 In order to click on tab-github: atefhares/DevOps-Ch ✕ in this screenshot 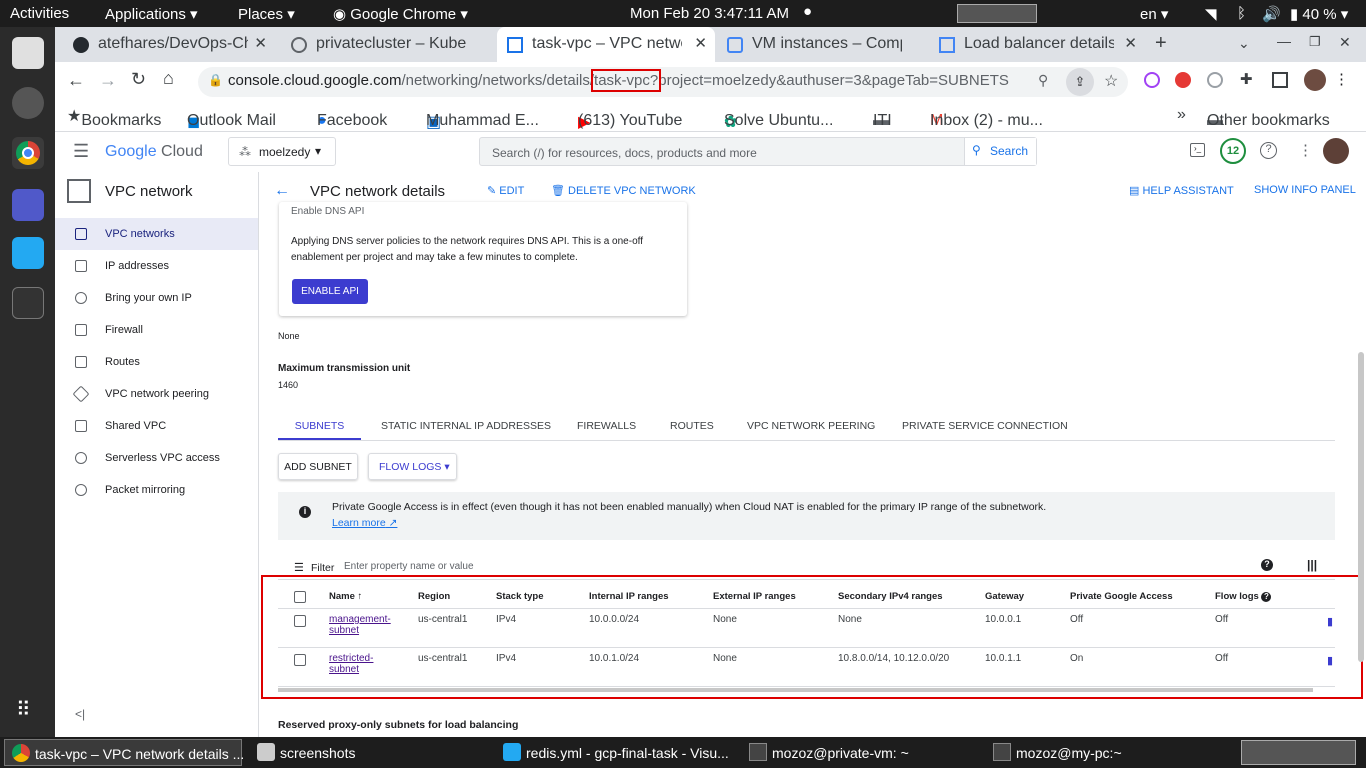, I will do `click(169, 44)`.